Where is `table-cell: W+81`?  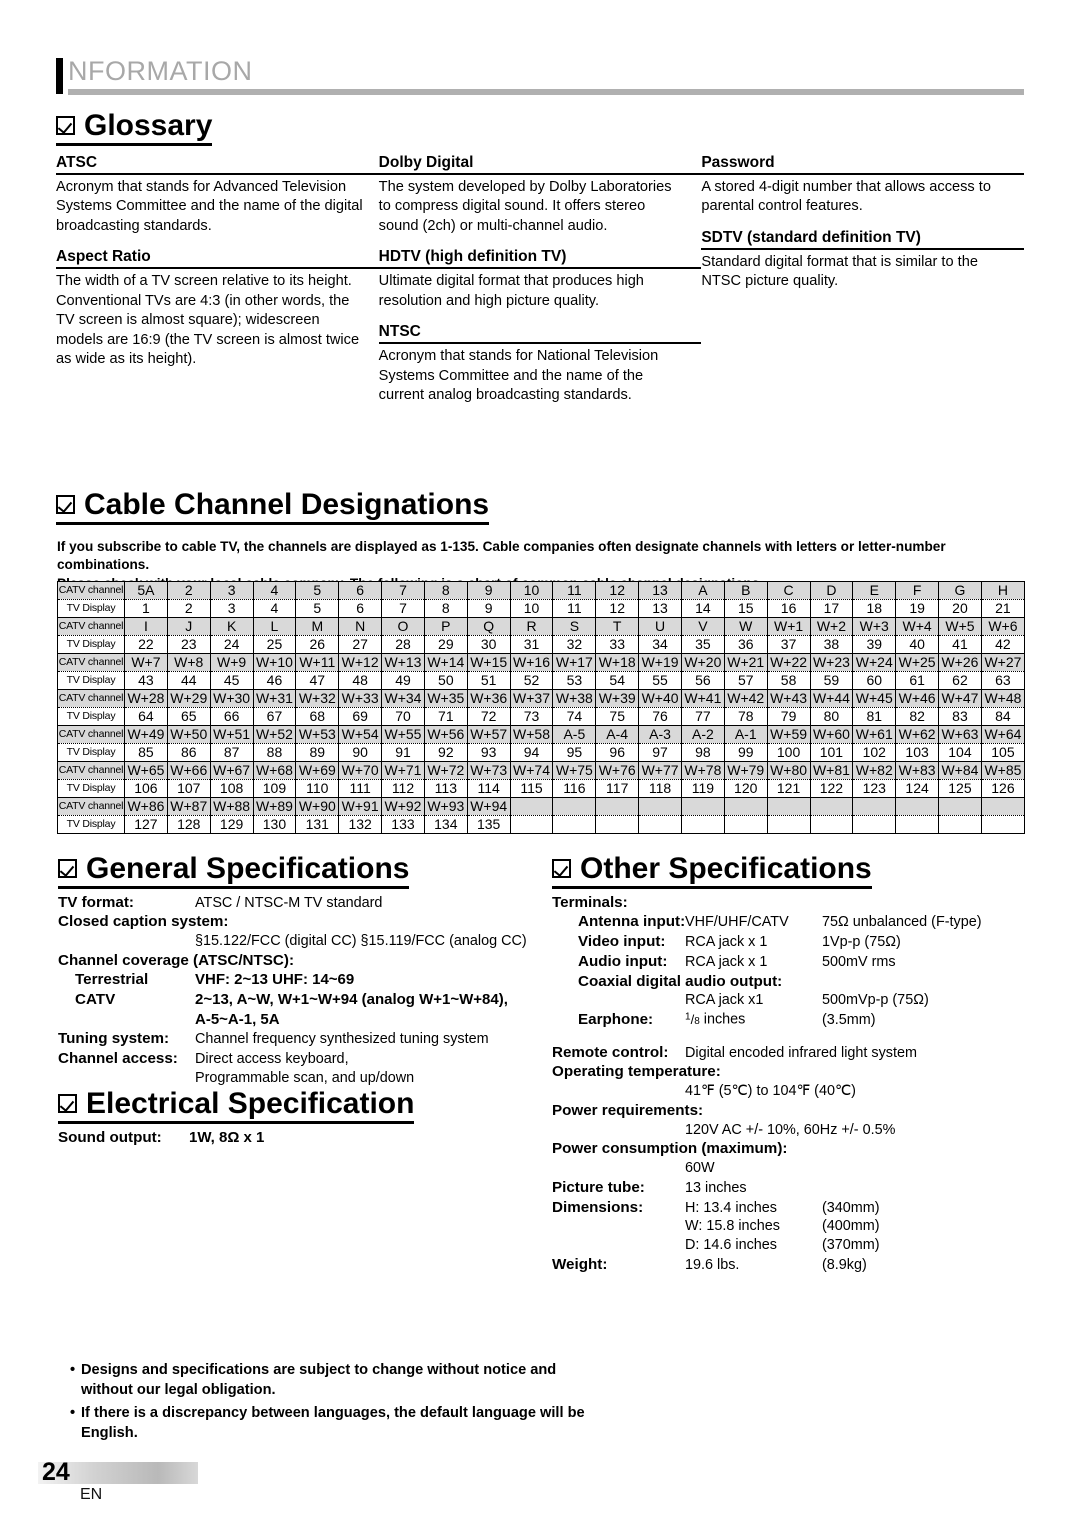 table-cell: W+81 is located at coordinates (831, 770).